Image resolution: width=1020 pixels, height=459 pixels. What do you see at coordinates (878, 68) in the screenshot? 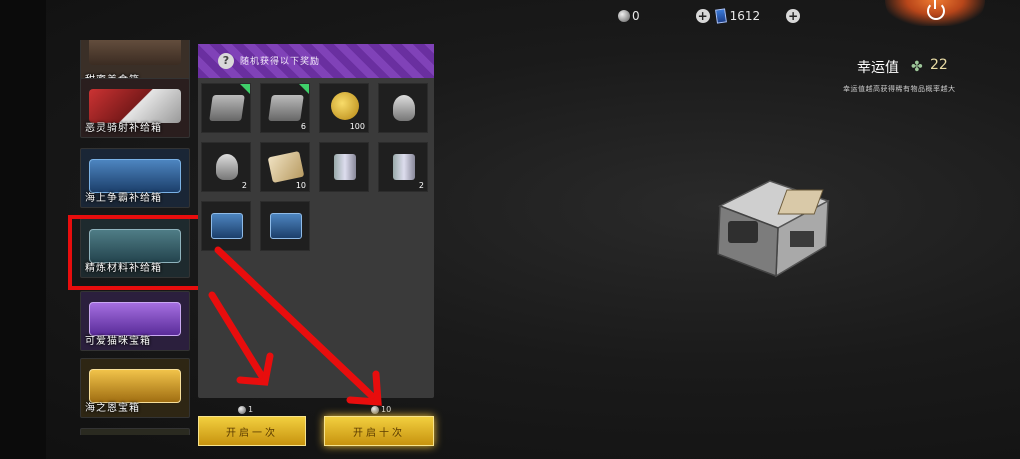
I see `luck-title: 幸运值` at bounding box center [878, 68].